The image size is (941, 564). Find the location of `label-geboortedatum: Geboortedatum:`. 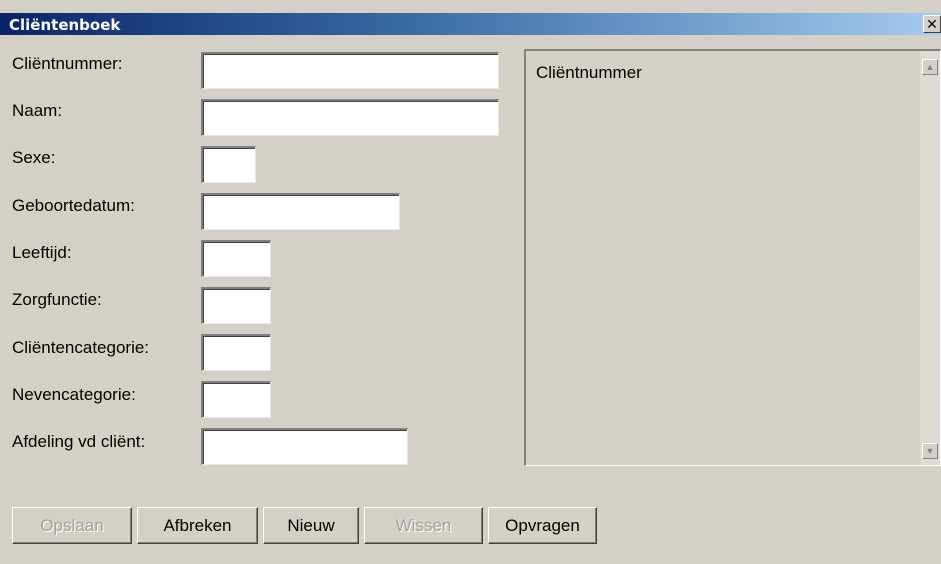

label-geboortedatum: Geboortedatum: is located at coordinates (73, 205).